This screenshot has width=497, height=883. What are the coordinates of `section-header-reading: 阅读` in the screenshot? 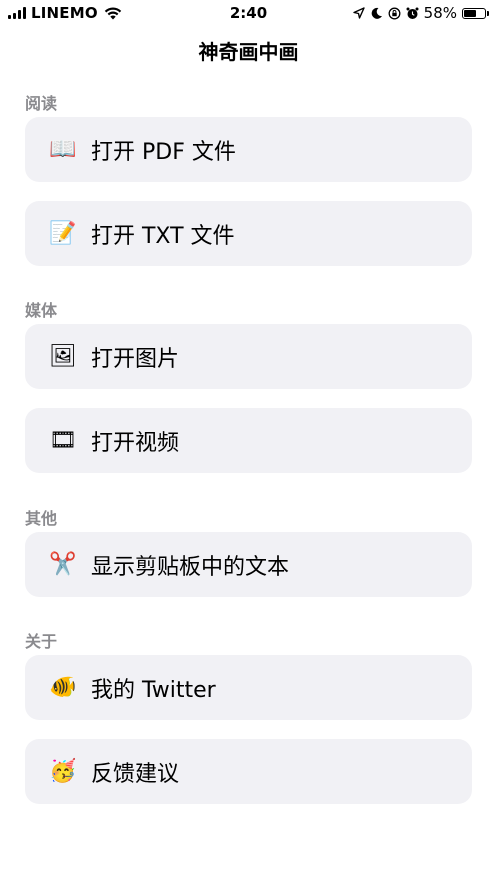 It's located at (41, 103).